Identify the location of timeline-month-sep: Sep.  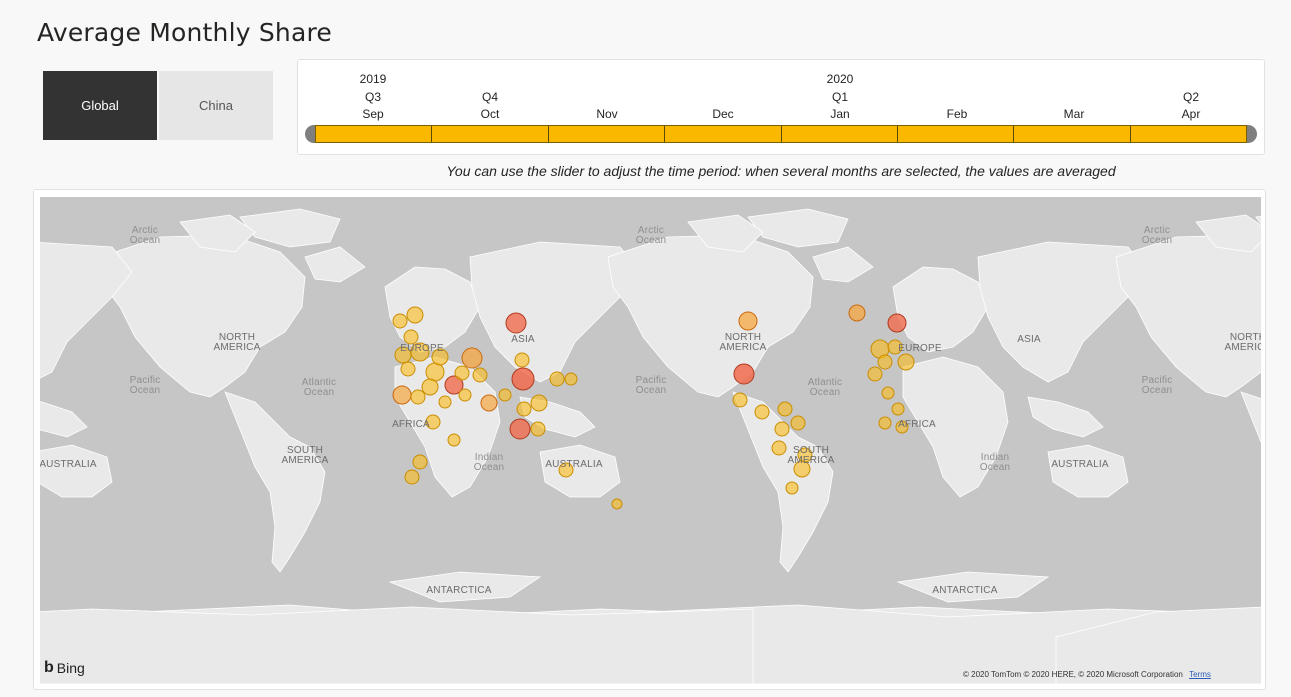
(372, 114).